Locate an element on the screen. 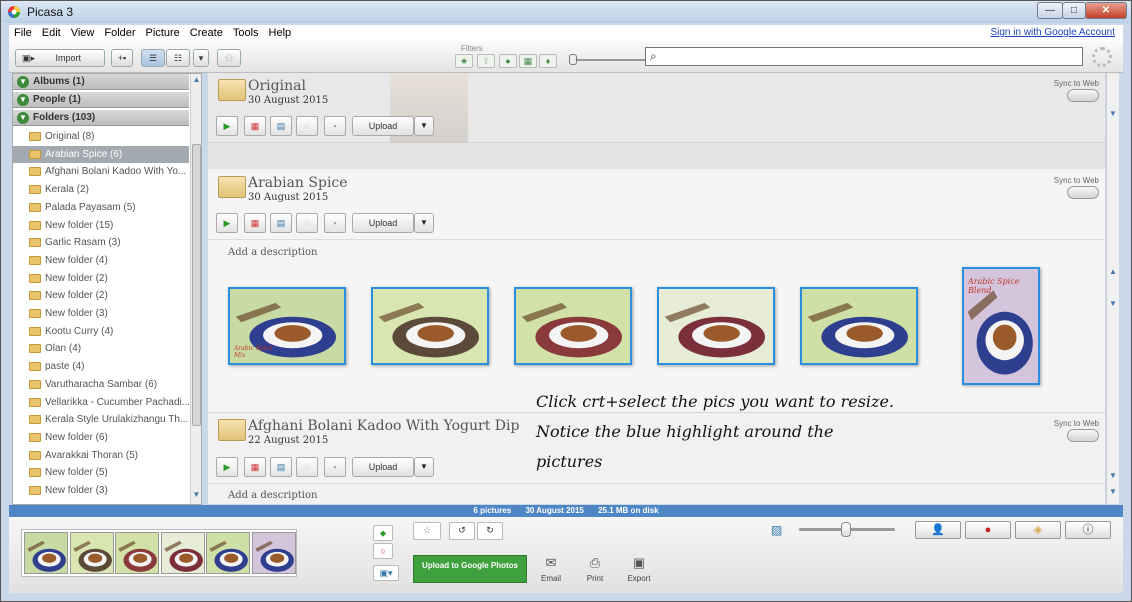 This screenshot has width=1132, height=602. menu-view: View is located at coordinates (83, 33).